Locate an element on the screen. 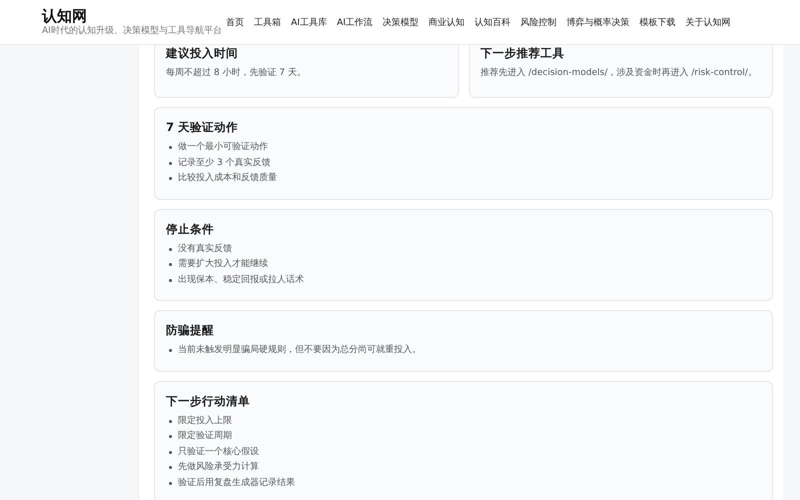 Image resolution: width=800 pixels, height=500 pixels. card-text: 推荐先进入 /decision-models/，涉及资金时再进入 /risk-control/。 is located at coordinates (619, 73).